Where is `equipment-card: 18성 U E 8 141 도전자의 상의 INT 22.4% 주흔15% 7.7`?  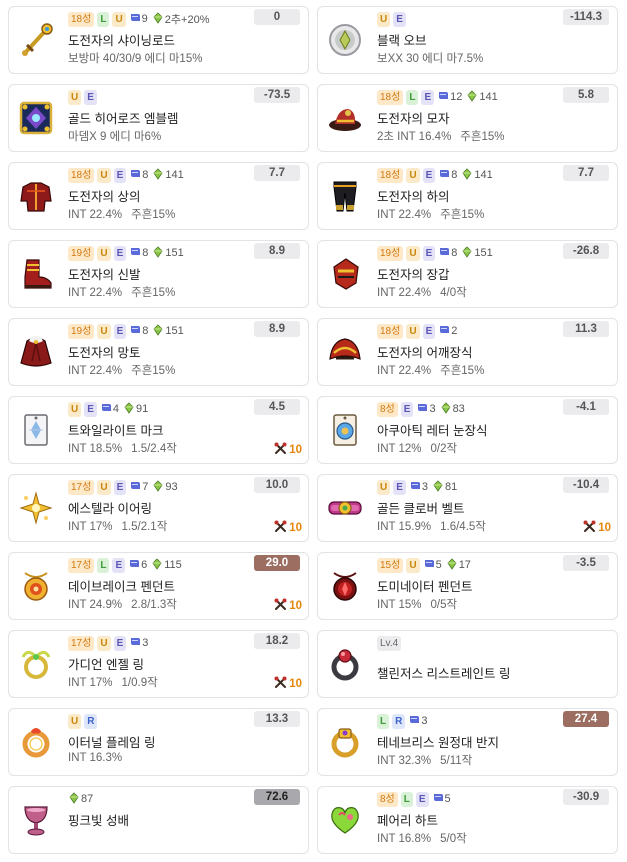 equipment-card: 18성 U E 8 141 도전자의 상의 INT 22.4% 주흔15% 7.7 is located at coordinates (158, 196).